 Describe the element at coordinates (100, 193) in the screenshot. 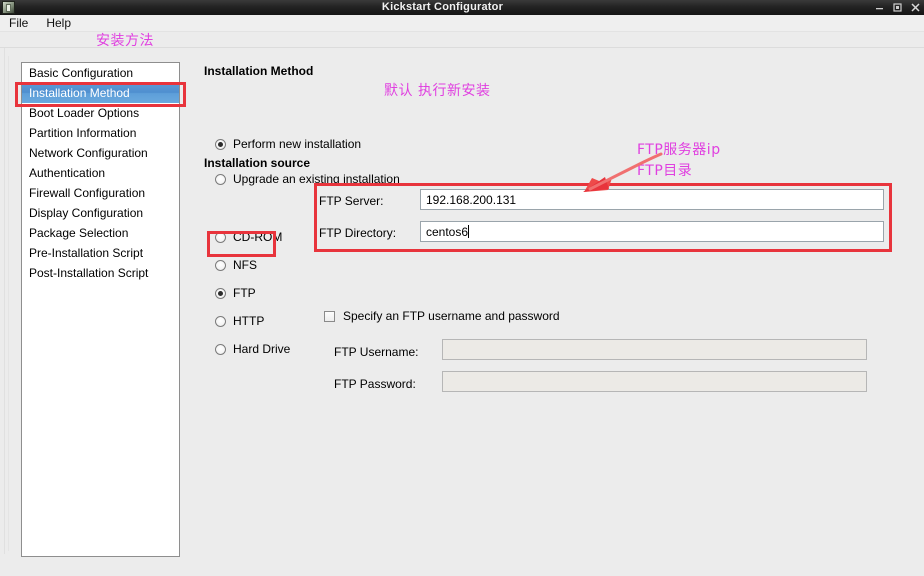

I see `sidebar-item-firewall-configuration: Firewall Configuration` at that location.